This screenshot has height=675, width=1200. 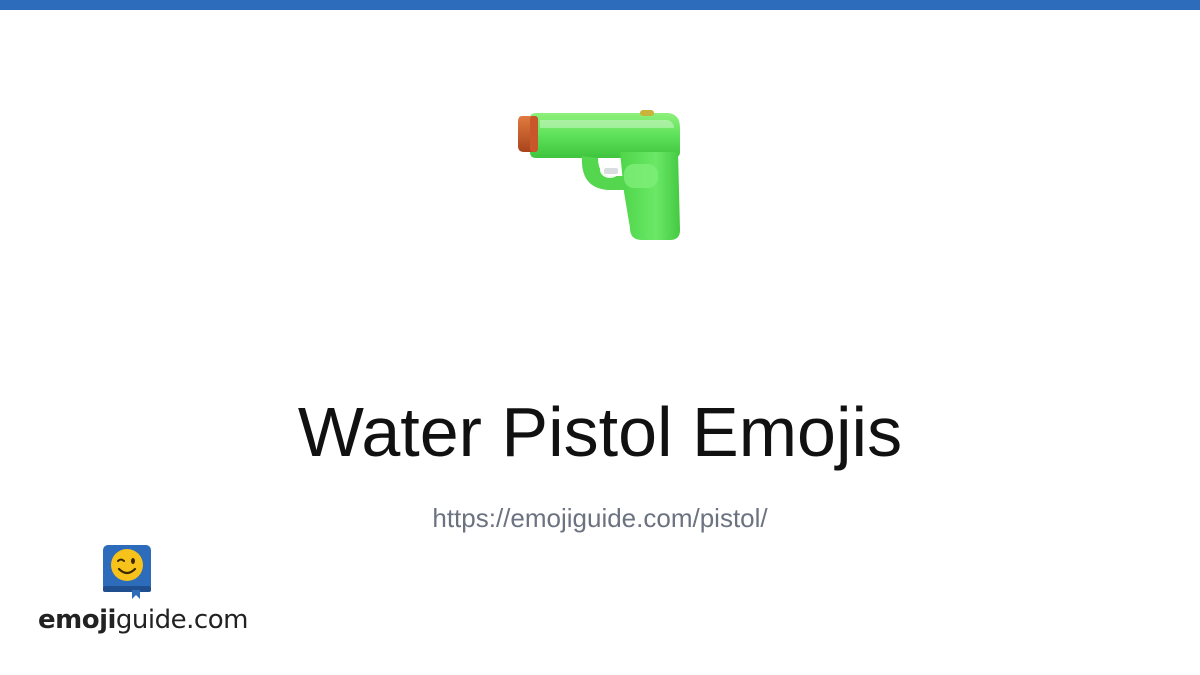 What do you see at coordinates (600, 5) in the screenshot?
I see `top-accent-bar` at bounding box center [600, 5].